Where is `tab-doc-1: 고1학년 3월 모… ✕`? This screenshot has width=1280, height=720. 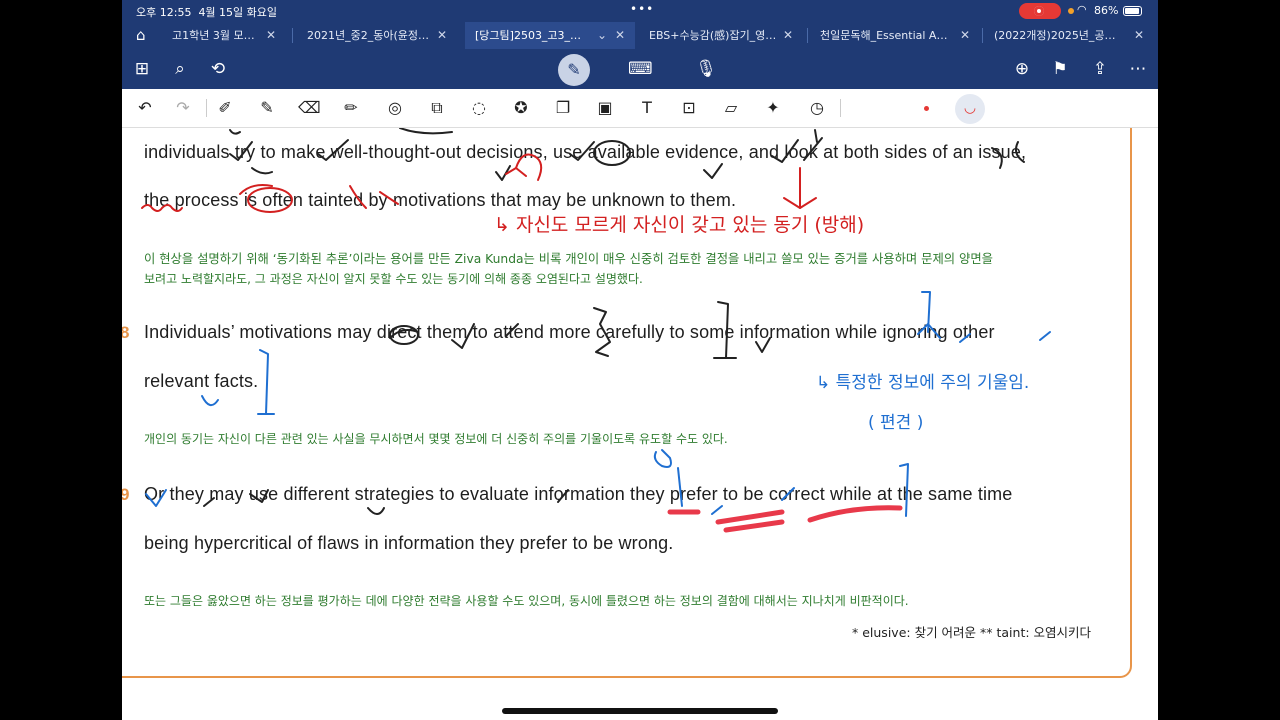 tab-doc-1: 고1학년 3월 모… ✕ is located at coordinates (224, 35).